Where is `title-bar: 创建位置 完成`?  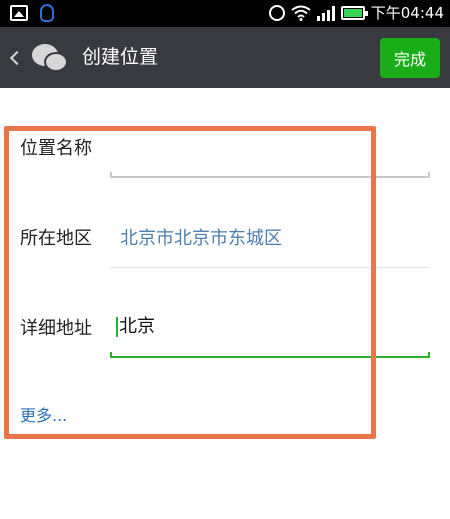
title-bar: 创建位置 完成 is located at coordinates (225, 57).